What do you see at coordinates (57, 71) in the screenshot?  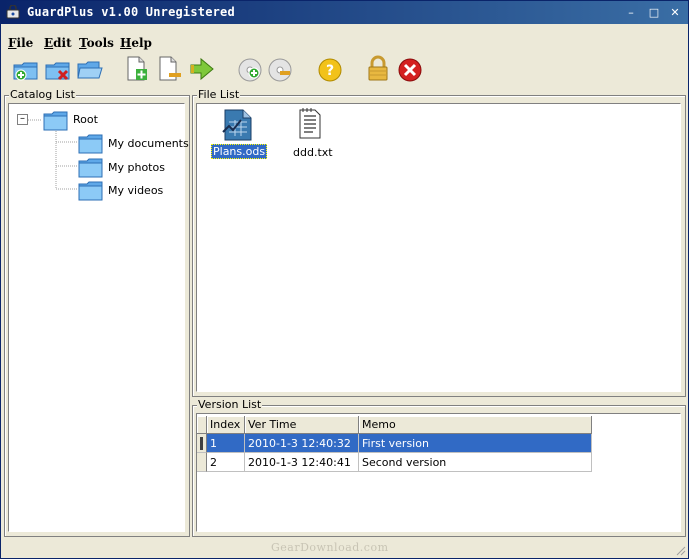 I see `delete-catalog-icon` at bounding box center [57, 71].